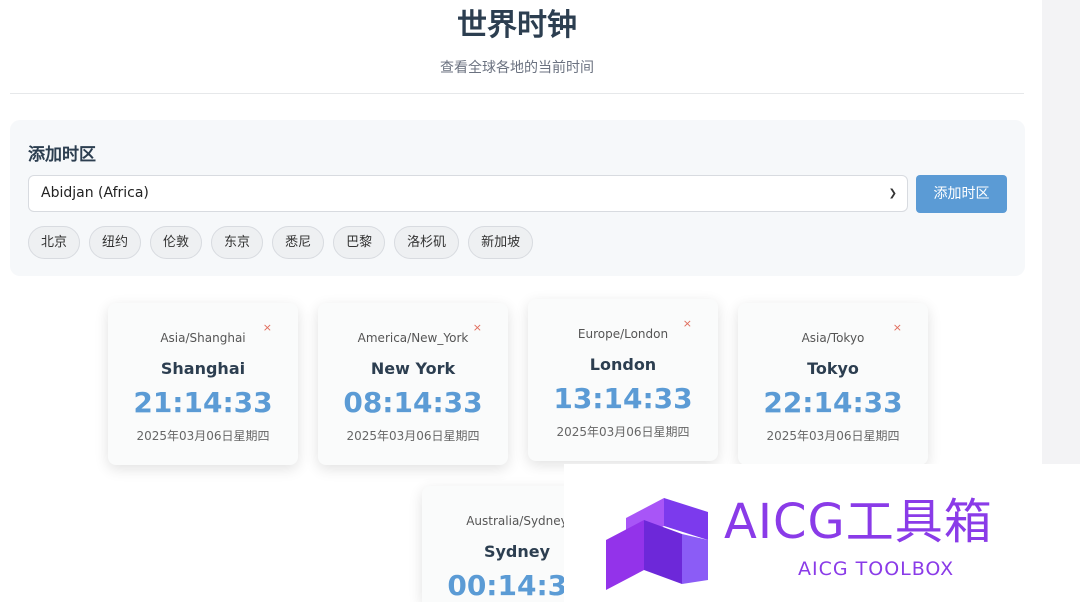 Image resolution: width=1080 pixels, height=602 pixels. What do you see at coordinates (517, 68) in the screenshot?
I see `page-subtitle: 查看全球各地的当前时间` at bounding box center [517, 68].